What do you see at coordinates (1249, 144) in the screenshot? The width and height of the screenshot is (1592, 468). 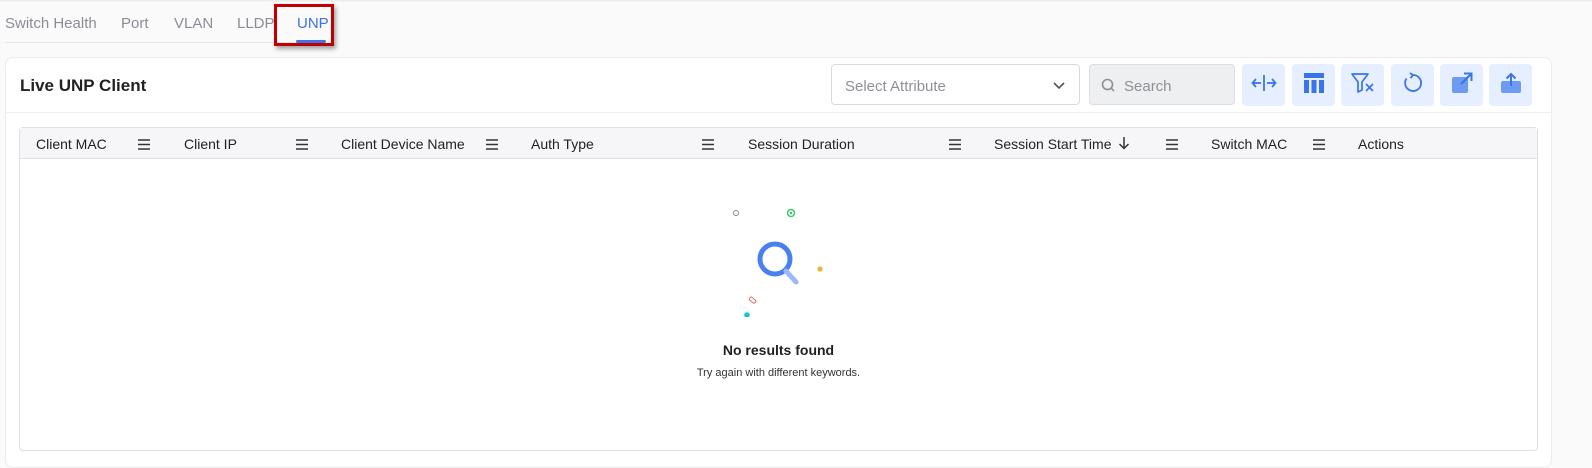 I see `column-header-switch-mac: Switch MAC` at bounding box center [1249, 144].